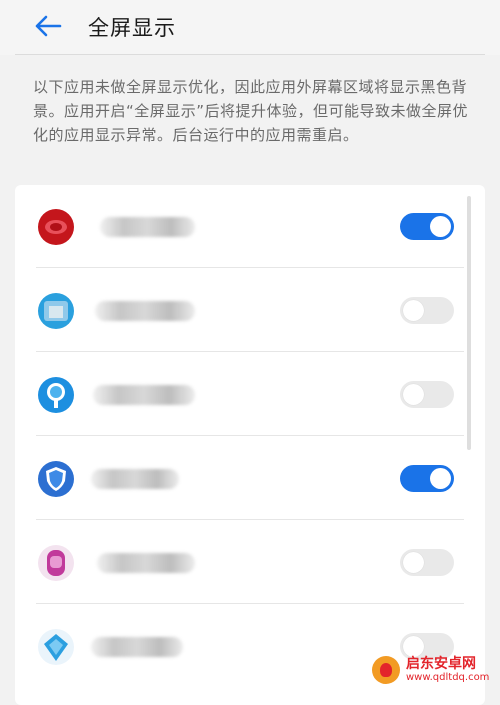 The image size is (500, 705). Describe the element at coordinates (250, 27) in the screenshot. I see `app-header: 全屏显示` at that location.